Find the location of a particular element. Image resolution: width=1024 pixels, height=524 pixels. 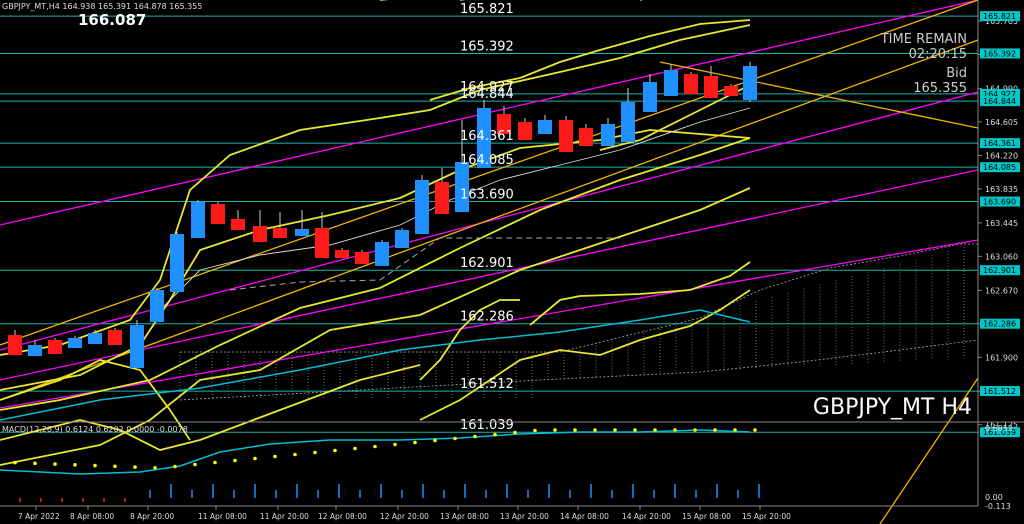

macd-scale-label: -0.113 is located at coordinates (998, 506).